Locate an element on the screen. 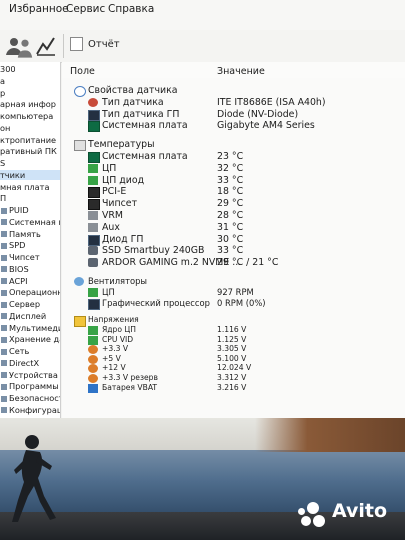  sidebar-item: Чипсет is located at coordinates (30, 257).